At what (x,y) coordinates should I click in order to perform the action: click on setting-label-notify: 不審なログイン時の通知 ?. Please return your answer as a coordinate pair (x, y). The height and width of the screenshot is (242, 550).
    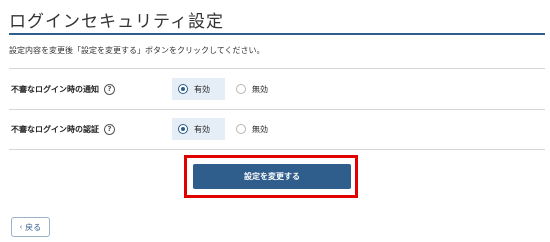
    Looking at the image, I should click on (63, 89).